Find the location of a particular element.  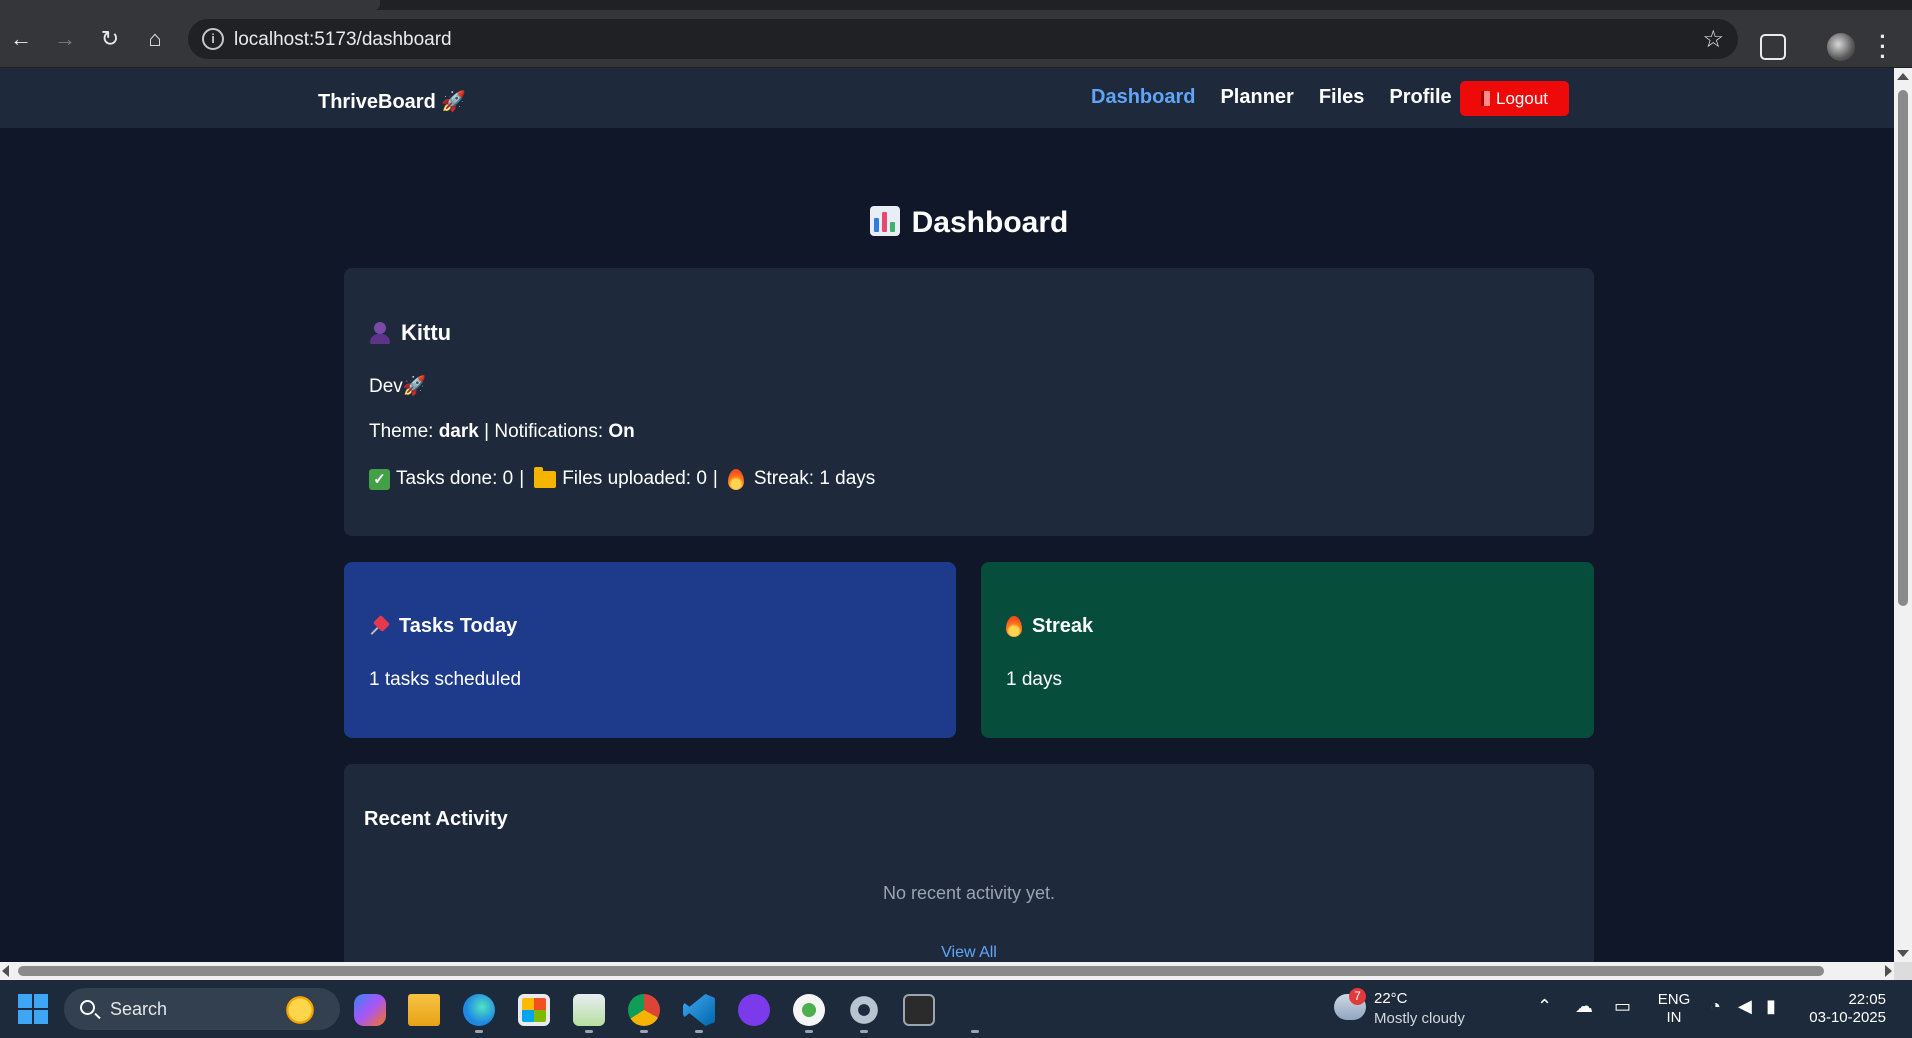

forward-arrow-icon: → is located at coordinates (65, 39).